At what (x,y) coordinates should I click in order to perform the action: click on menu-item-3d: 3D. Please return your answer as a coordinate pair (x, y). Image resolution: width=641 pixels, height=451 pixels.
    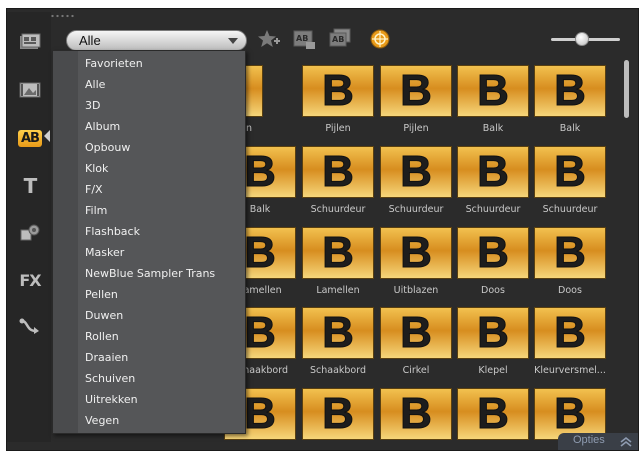
    Looking at the image, I should click on (161, 105).